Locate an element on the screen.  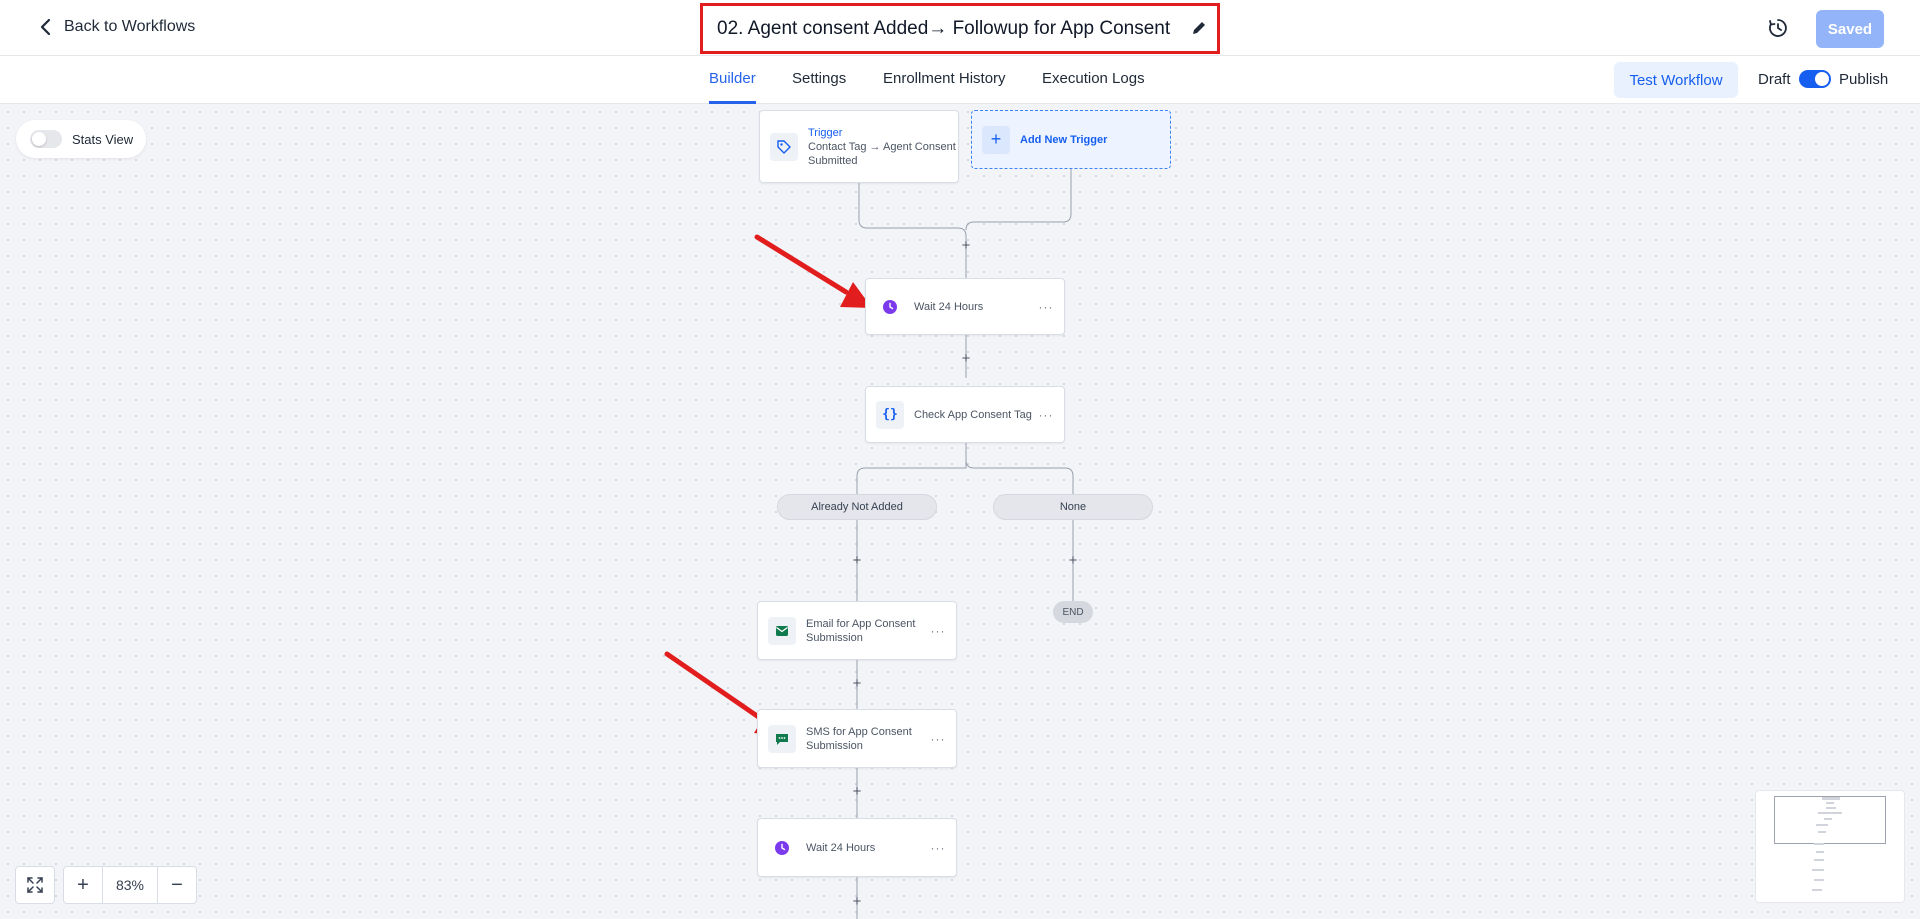
minimap-preview is located at coordinates (1827, 844).